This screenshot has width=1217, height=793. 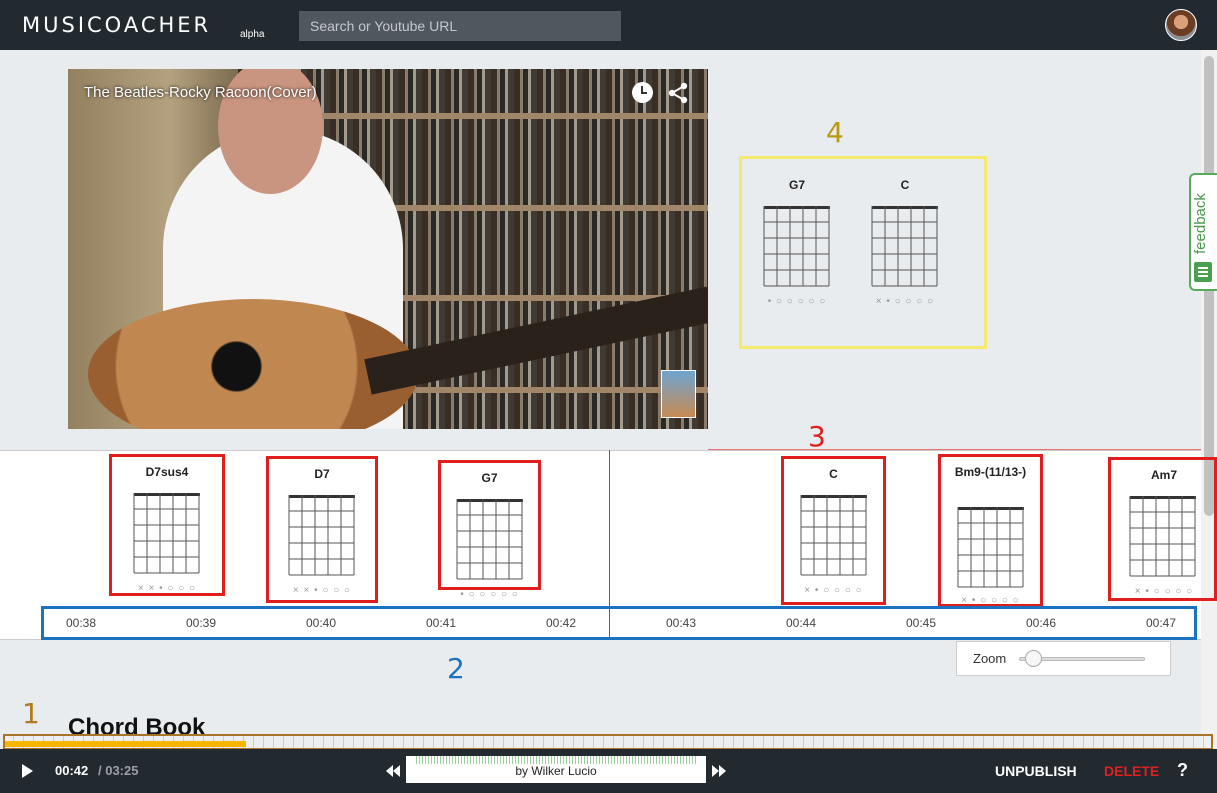 I want to click on chord-name: D7, so click(x=322, y=474).